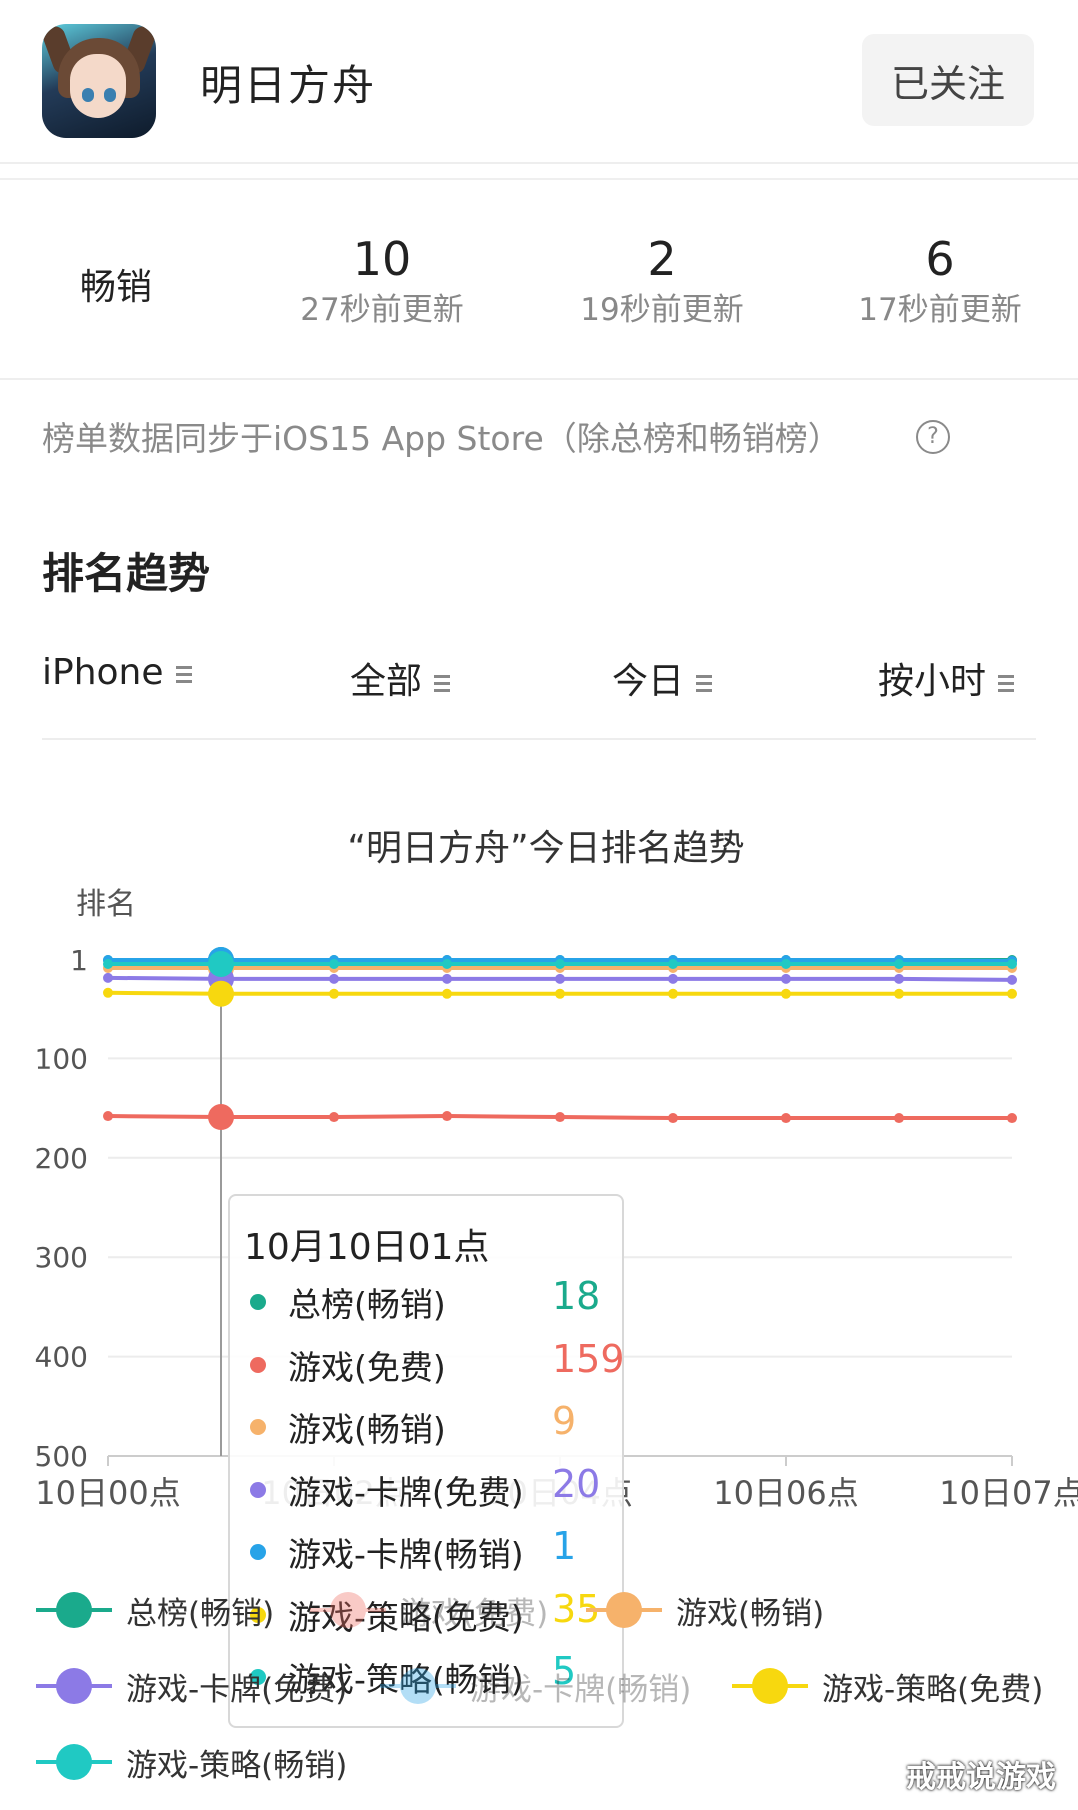 The width and height of the screenshot is (1078, 1810). What do you see at coordinates (576, 1483) in the screenshot?
I see `tooltip-series-value: 20` at bounding box center [576, 1483].